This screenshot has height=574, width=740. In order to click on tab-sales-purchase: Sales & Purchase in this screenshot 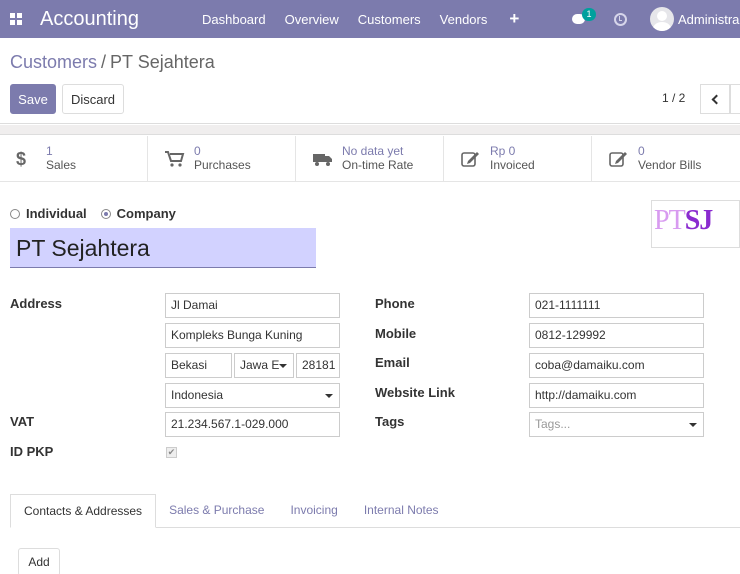, I will do `click(216, 511)`.